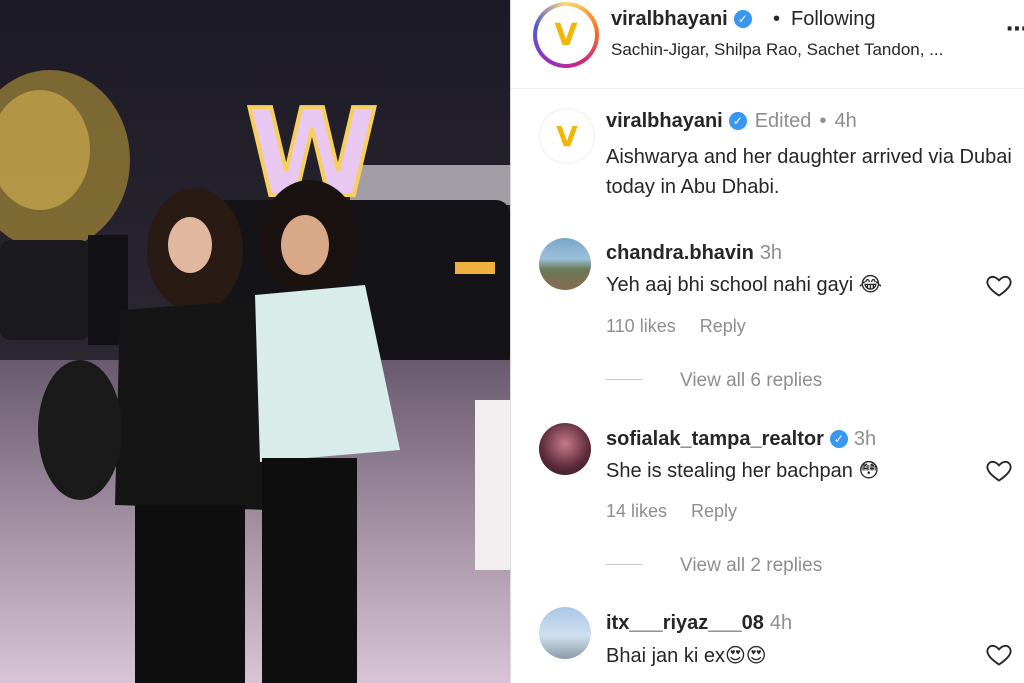 This screenshot has width=1024, height=683. Describe the element at coordinates (688, 326) in the screenshot. I see `comment-actions: 110 likes Reply` at that location.